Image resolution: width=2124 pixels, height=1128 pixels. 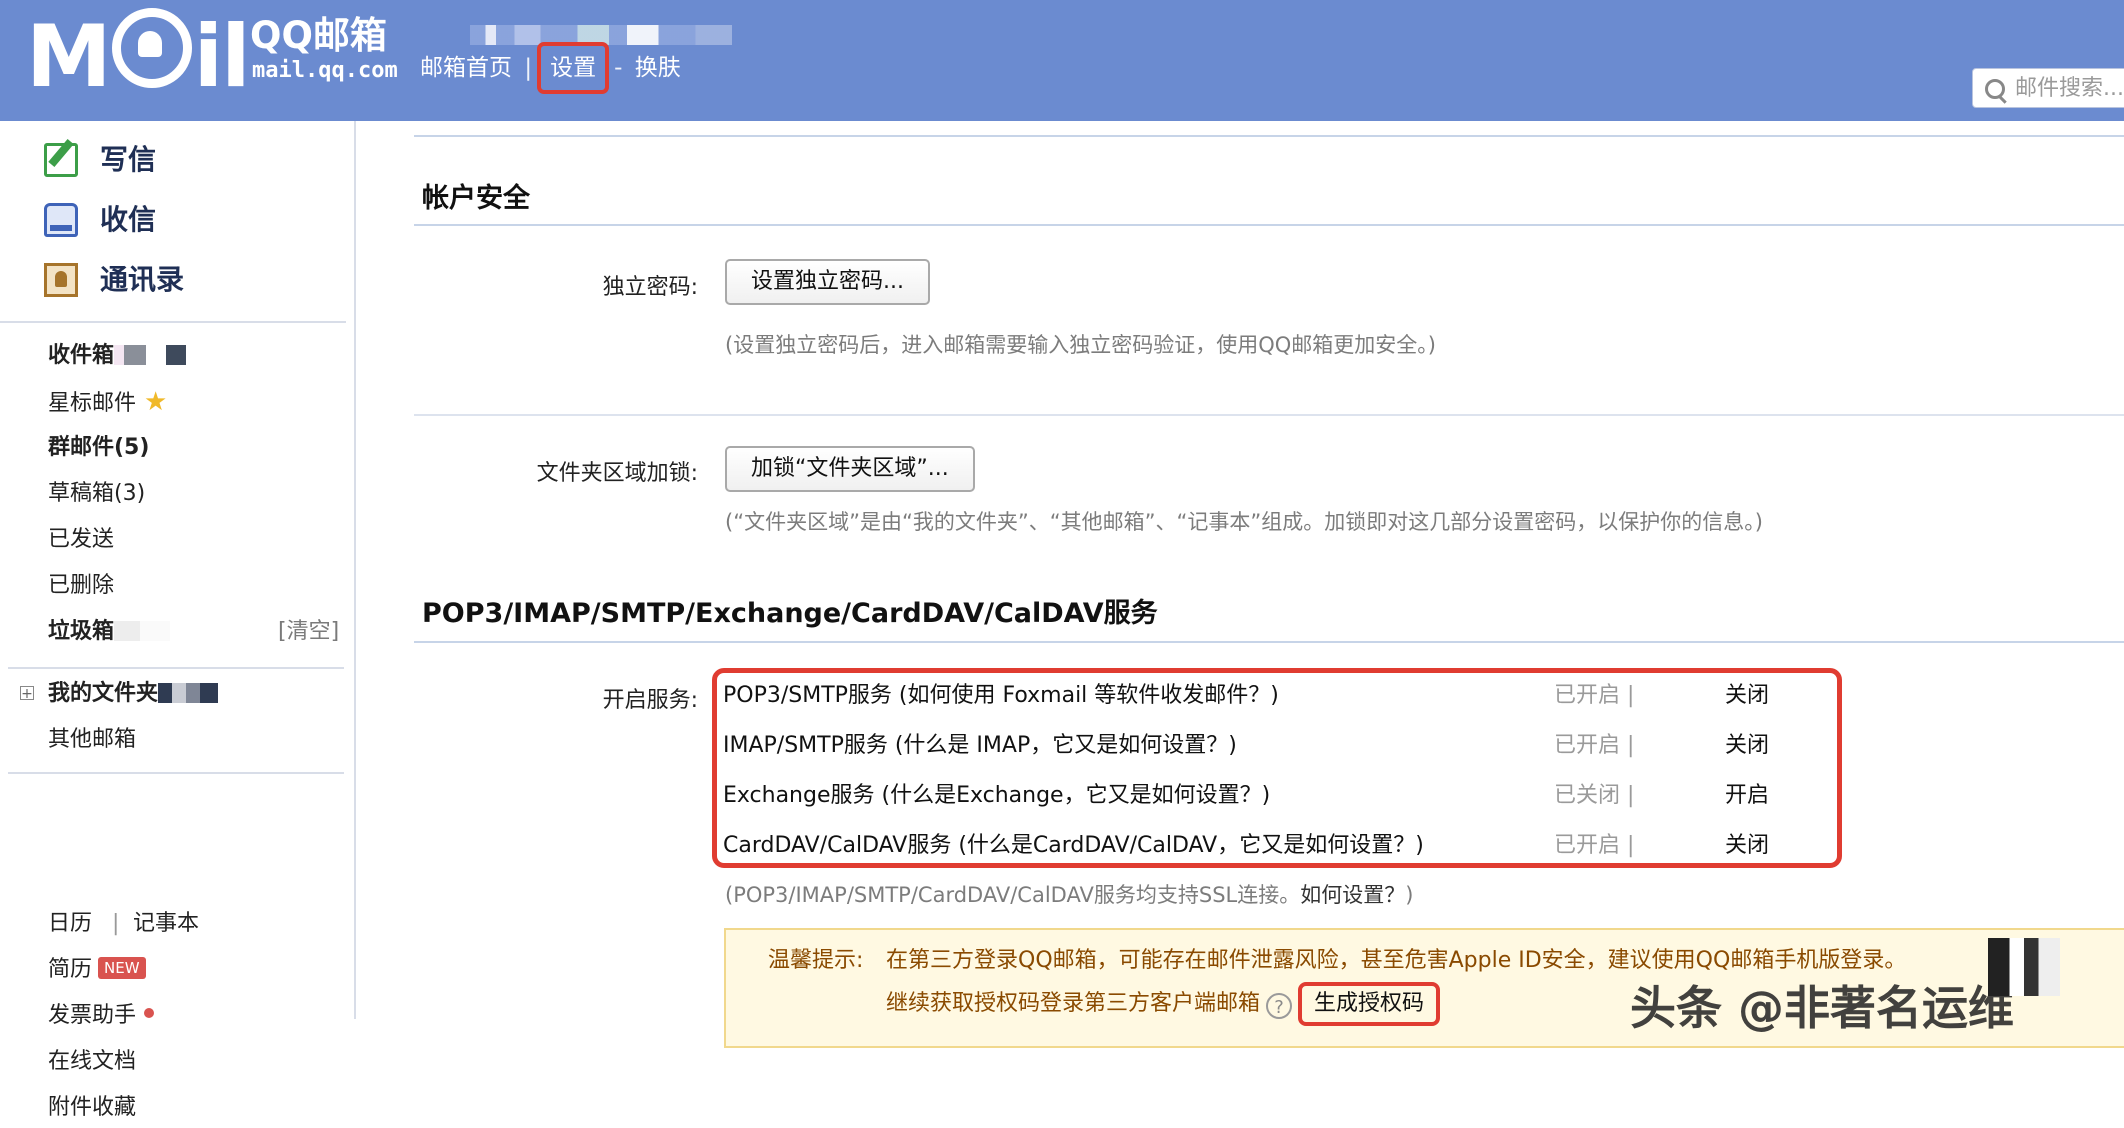 What do you see at coordinates (98, 448) in the screenshot?
I see `sidebar-item-group-mail: 群邮件(5)` at bounding box center [98, 448].